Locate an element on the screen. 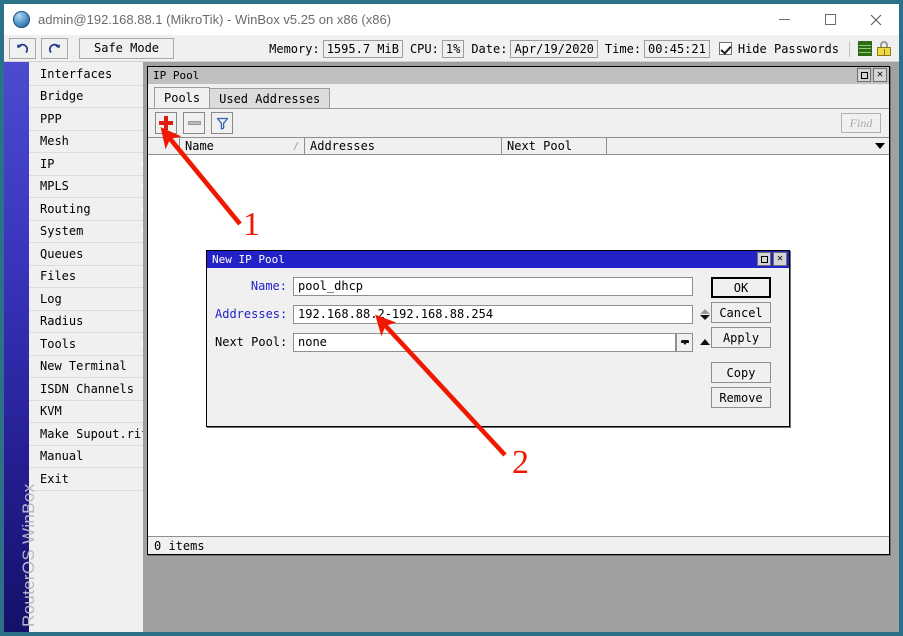 This screenshot has height=636, width=903. undo-button is located at coordinates (22, 48).